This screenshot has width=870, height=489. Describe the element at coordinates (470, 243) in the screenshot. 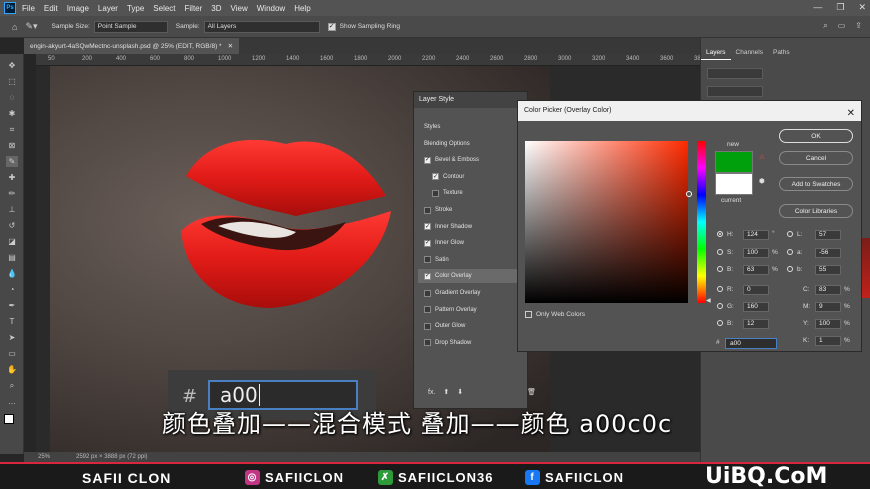

I see `layer-style-item: ✓ Inner Glow` at that location.